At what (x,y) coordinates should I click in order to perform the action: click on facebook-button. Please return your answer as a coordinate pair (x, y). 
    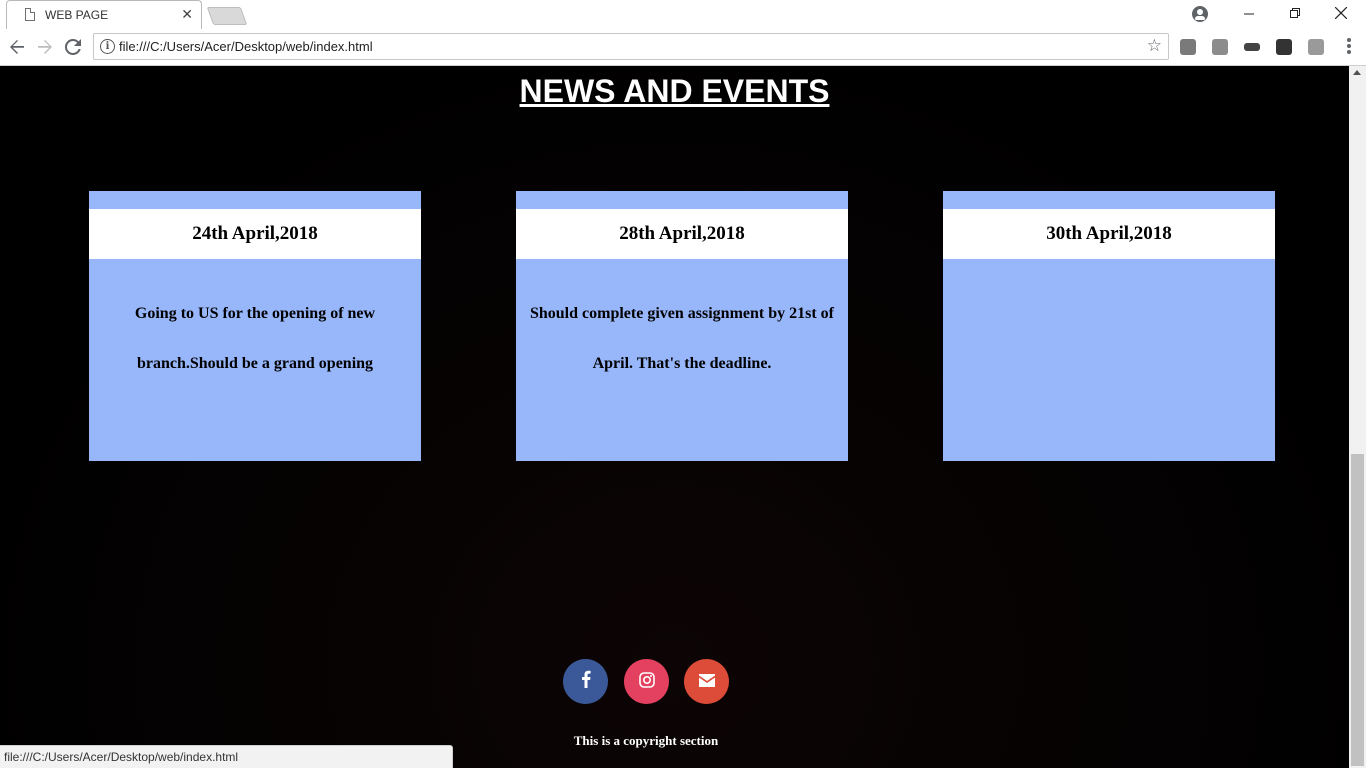
    Looking at the image, I should click on (585, 681).